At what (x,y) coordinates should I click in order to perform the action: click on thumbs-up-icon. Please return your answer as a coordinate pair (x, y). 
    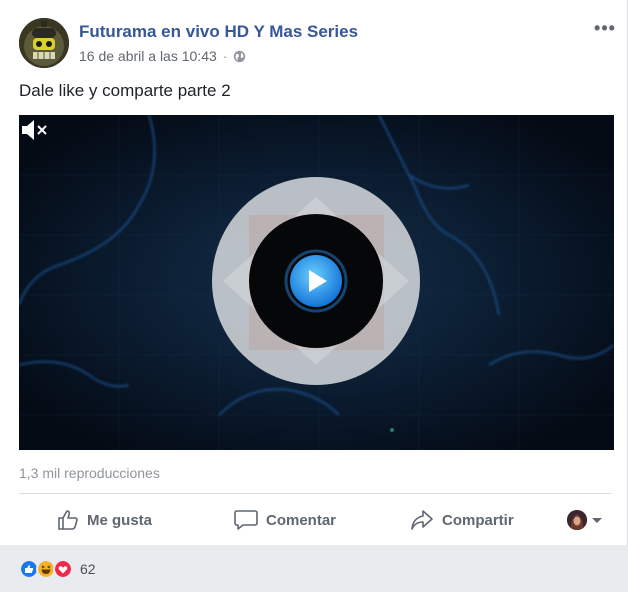
    Looking at the image, I should click on (68, 520).